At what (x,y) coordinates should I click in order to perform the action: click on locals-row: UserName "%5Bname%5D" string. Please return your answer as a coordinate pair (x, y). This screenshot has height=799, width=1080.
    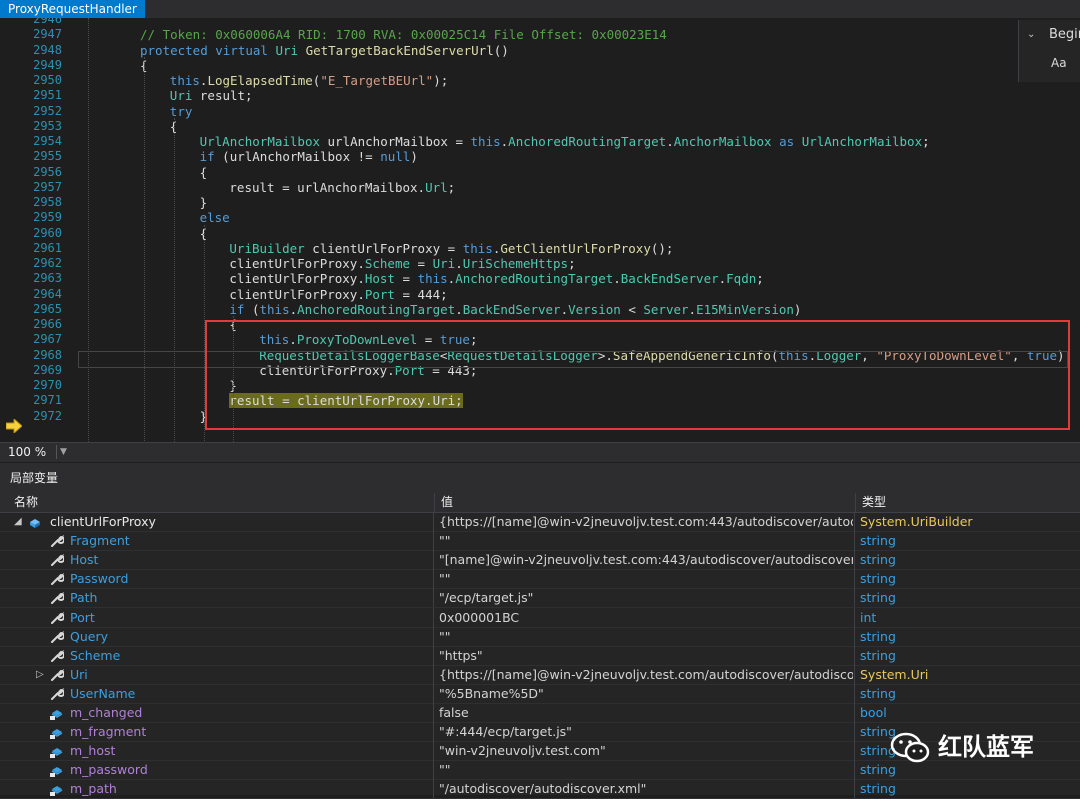
    Looking at the image, I should click on (540, 693).